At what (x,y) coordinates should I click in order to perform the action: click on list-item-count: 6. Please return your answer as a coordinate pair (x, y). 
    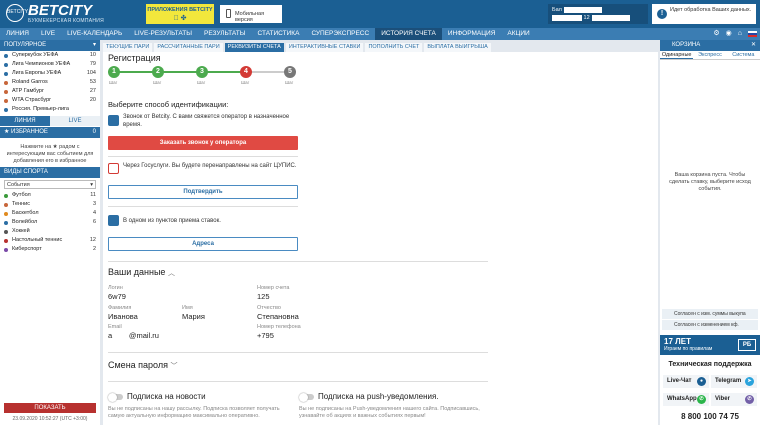
    Looking at the image, I should click on (94, 222).